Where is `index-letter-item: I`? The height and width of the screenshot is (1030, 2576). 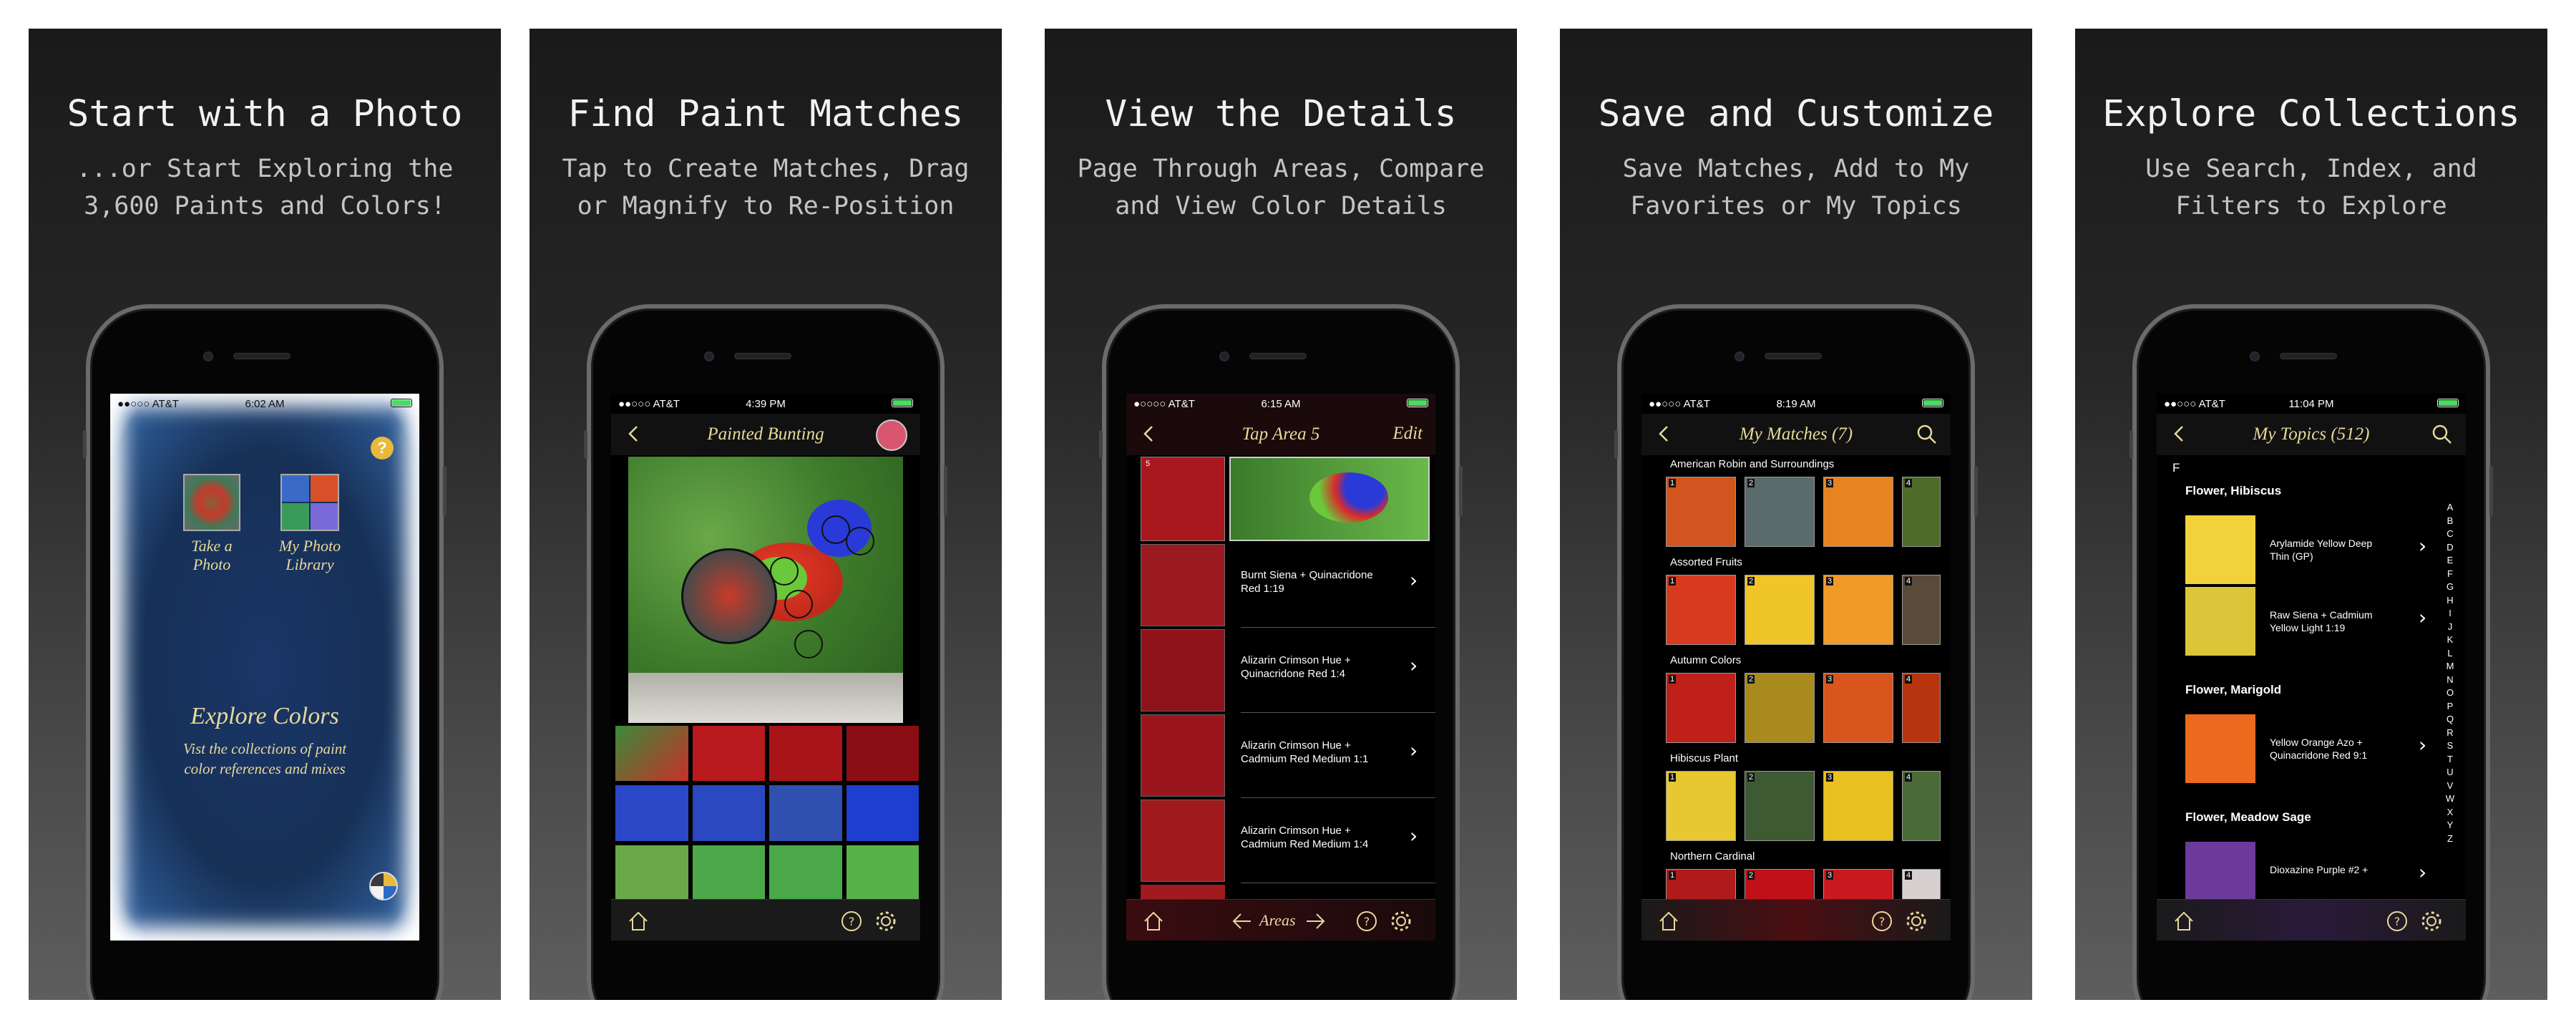
index-letter-item: I is located at coordinates (2450, 614).